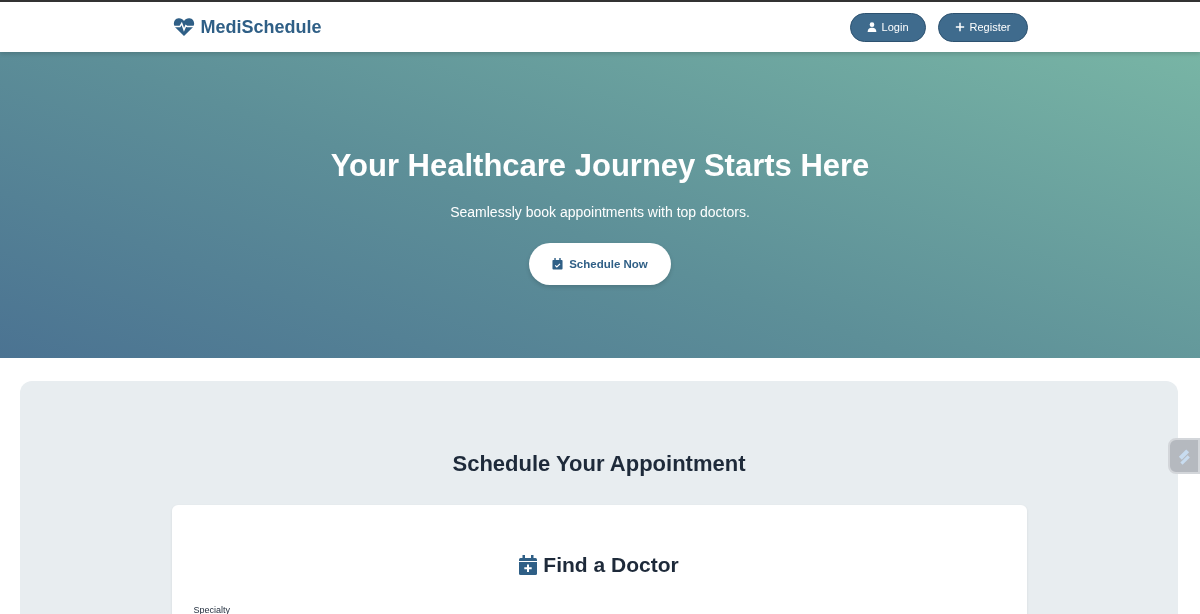 The image size is (1200, 614). What do you see at coordinates (611, 565) in the screenshot?
I see `card-title: Find a Doctor` at bounding box center [611, 565].